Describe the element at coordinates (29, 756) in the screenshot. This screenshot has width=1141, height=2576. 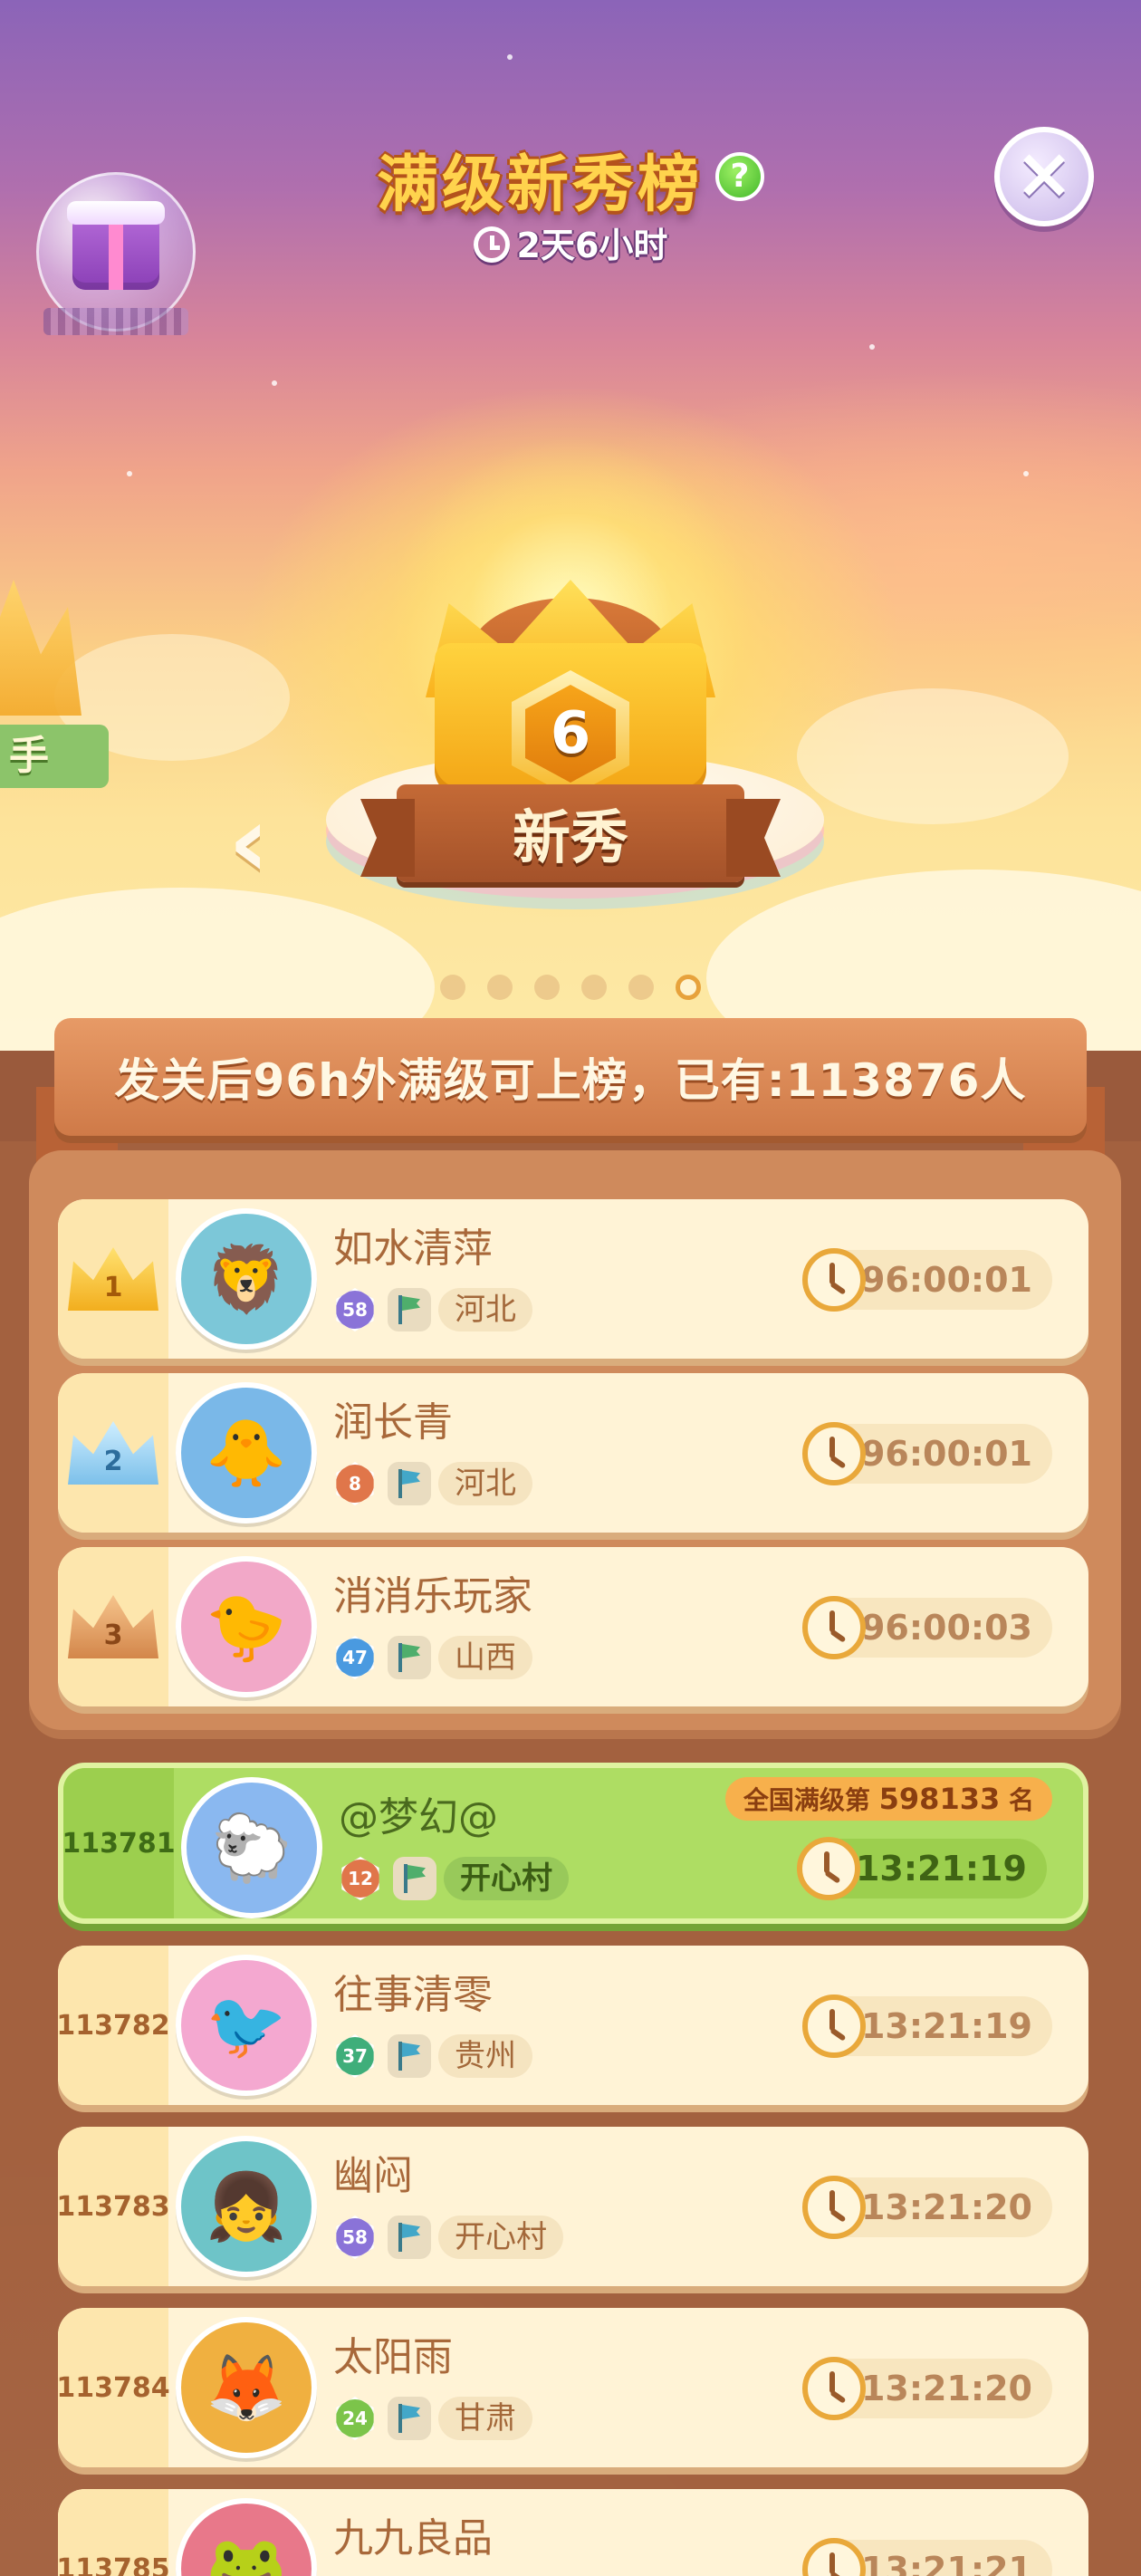
I see `prev-level-label: 手` at that location.